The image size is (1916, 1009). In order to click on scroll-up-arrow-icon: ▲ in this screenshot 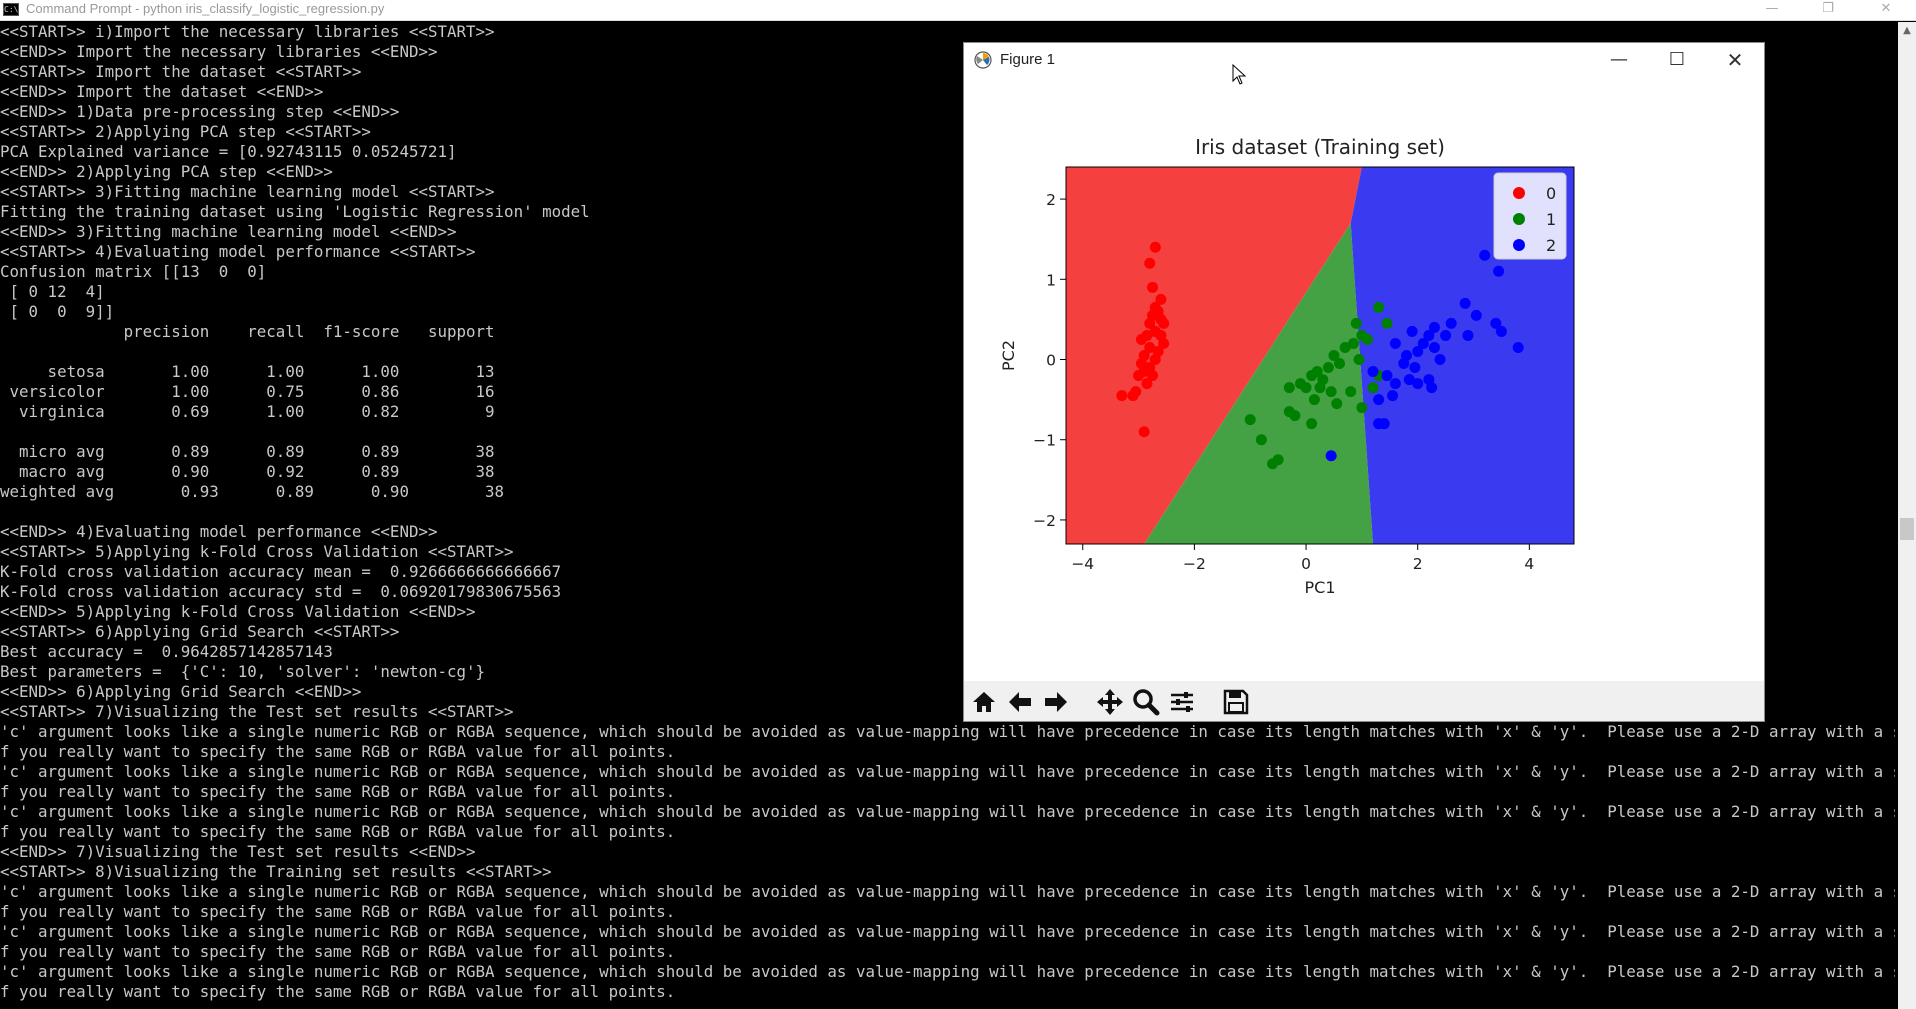, I will do `click(1907, 31)`.